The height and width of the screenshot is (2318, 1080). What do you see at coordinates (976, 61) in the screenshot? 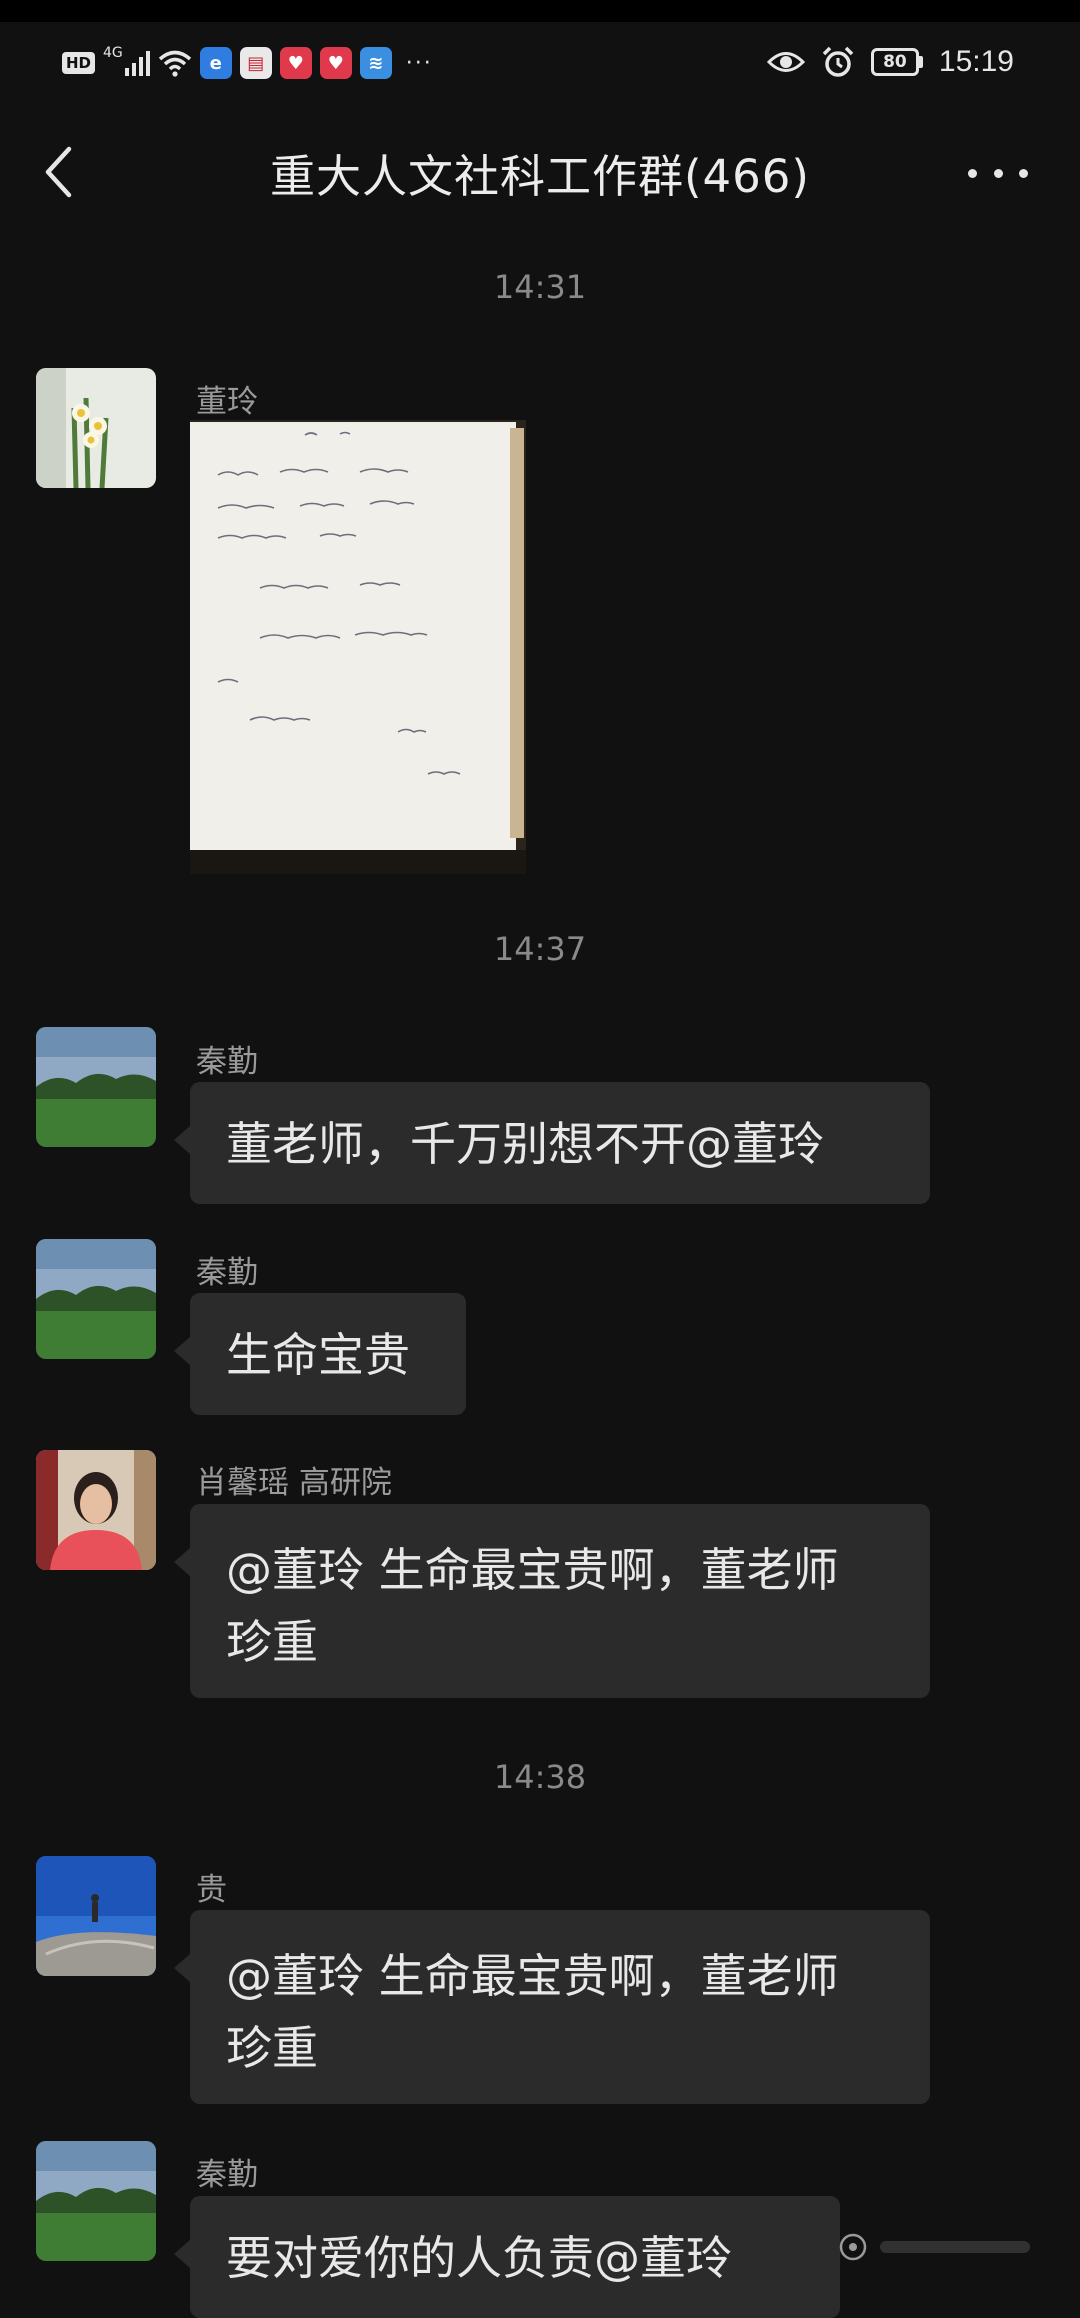
I see `clock: 15:19` at bounding box center [976, 61].